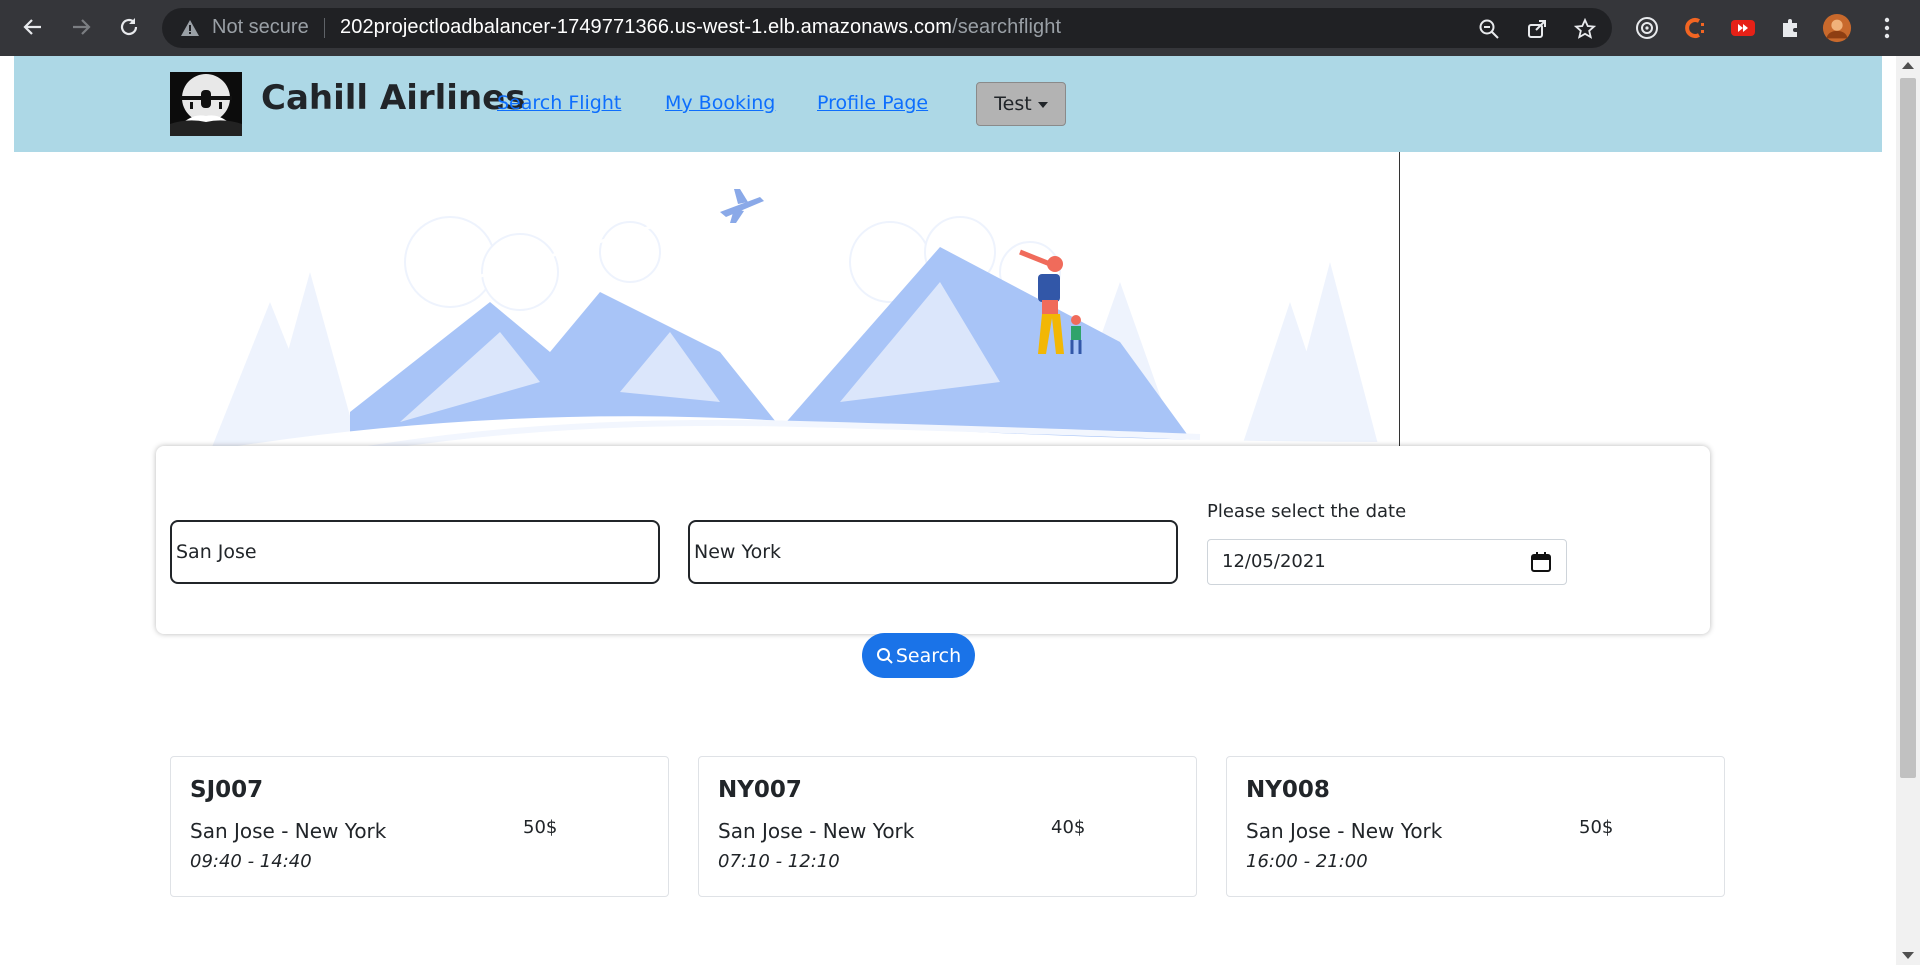 The width and height of the screenshot is (1920, 965). Describe the element at coordinates (1387, 562) in the screenshot. I see `date-input: 12/05/2021` at that location.